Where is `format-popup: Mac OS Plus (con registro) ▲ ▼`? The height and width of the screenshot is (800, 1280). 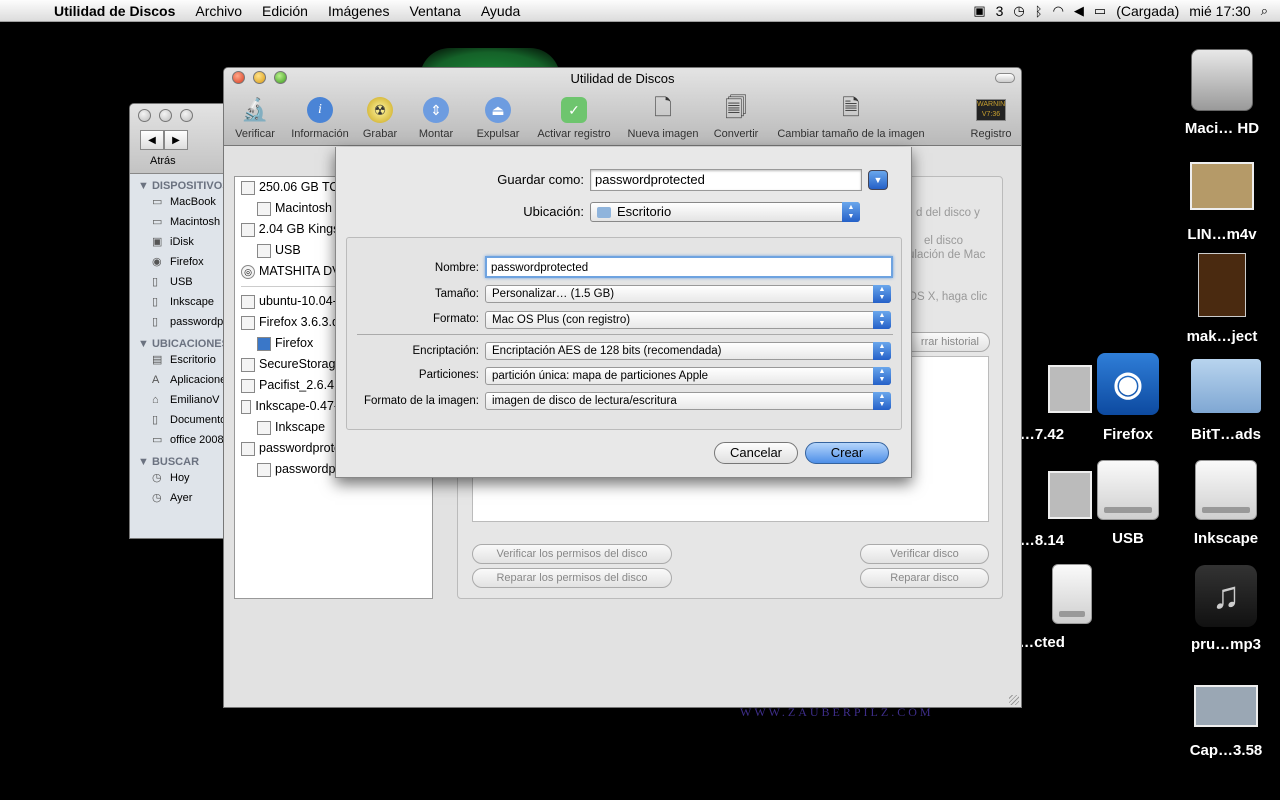
format-popup: Mac OS Plus (con registro) ▲ ▼ is located at coordinates (688, 320).